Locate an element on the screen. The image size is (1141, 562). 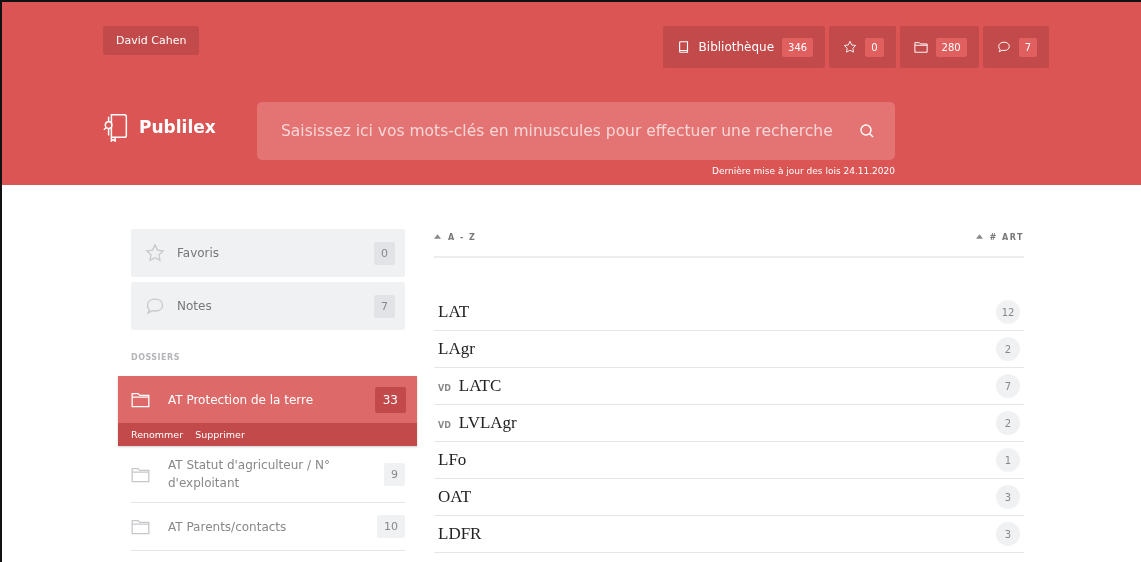
count-badge: 346 is located at coordinates (798, 47).